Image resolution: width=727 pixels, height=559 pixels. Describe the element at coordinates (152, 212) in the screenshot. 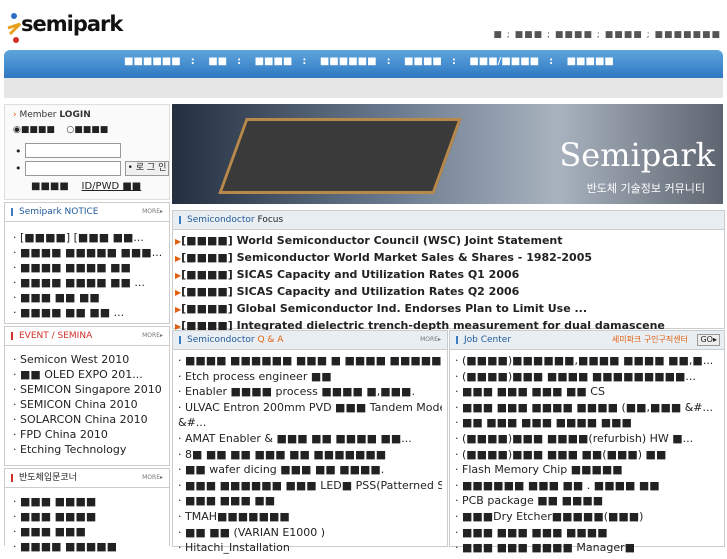

I see `notice-more-link: MORE▸` at that location.